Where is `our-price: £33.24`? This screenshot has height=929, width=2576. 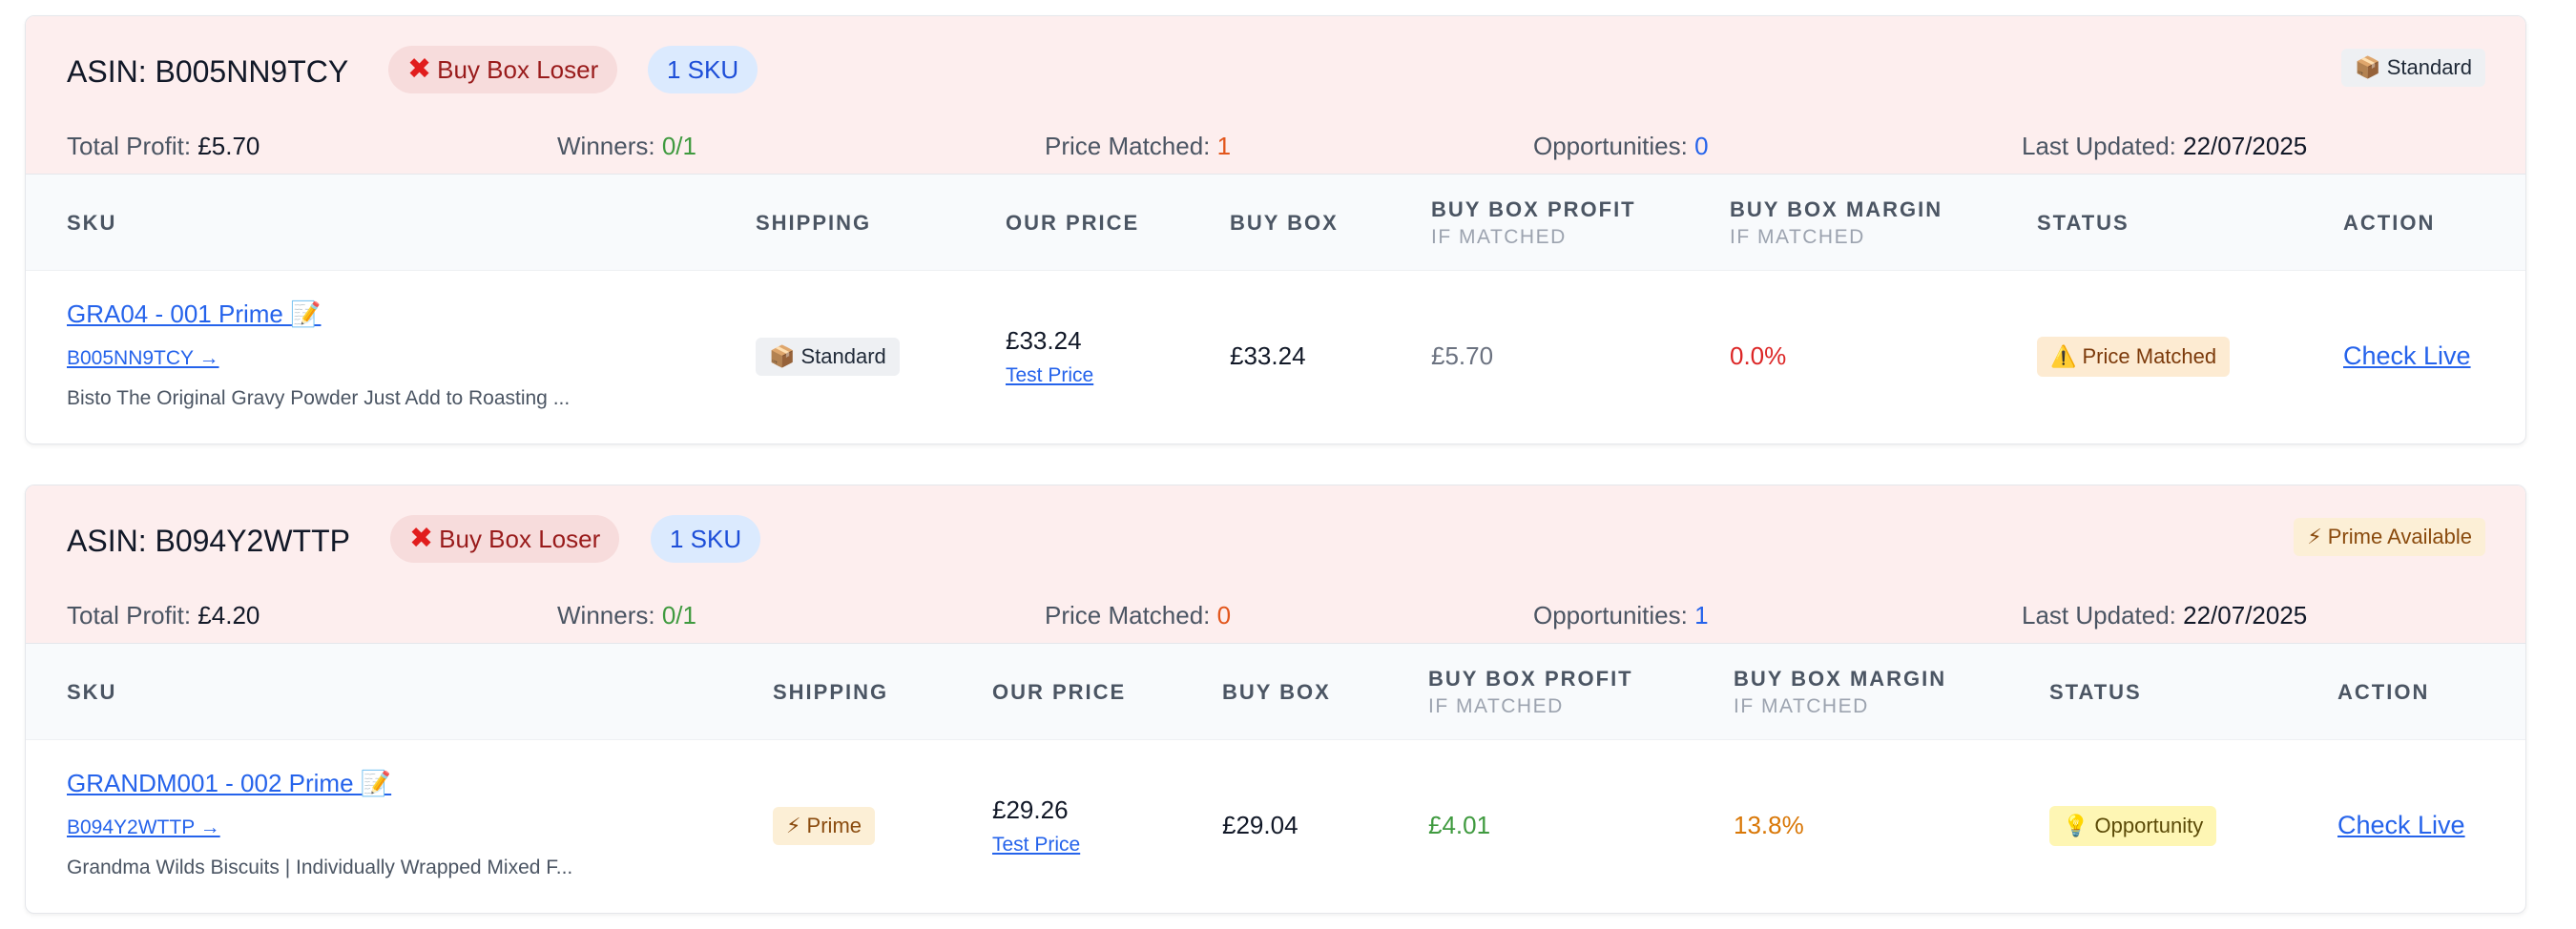 our-price: £33.24 is located at coordinates (1044, 340).